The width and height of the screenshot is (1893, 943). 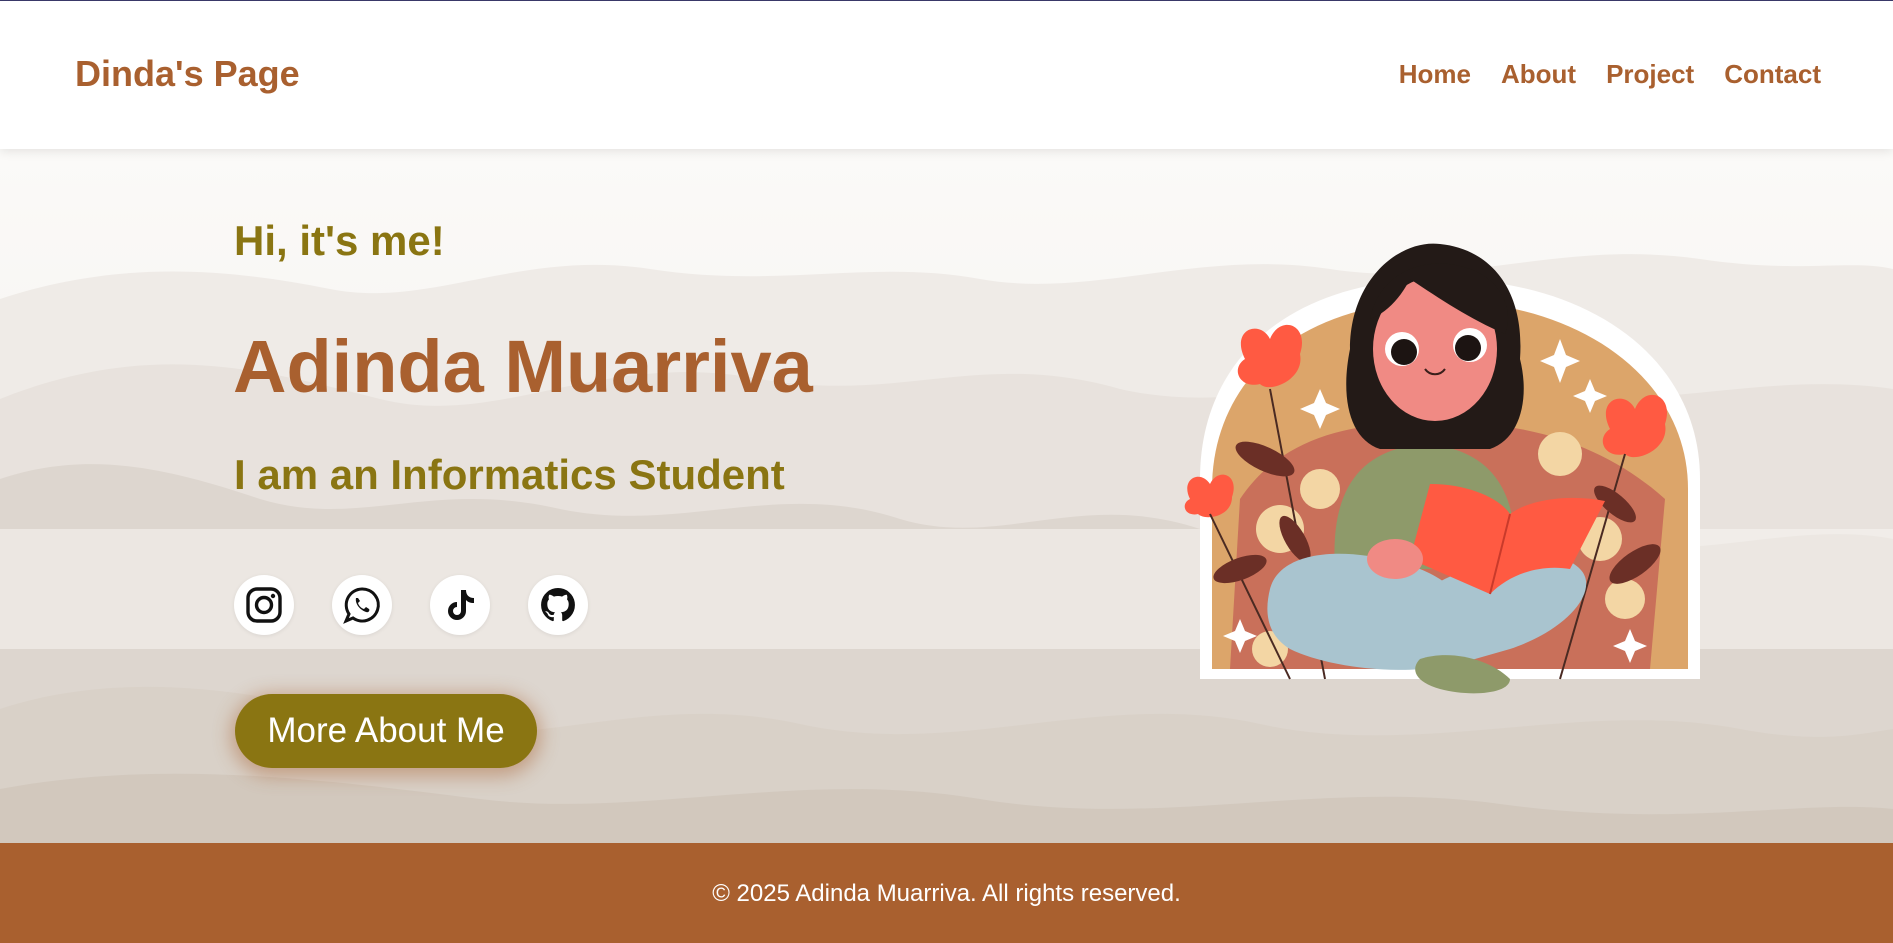 I want to click on tiktok-link, so click(x=460, y=605).